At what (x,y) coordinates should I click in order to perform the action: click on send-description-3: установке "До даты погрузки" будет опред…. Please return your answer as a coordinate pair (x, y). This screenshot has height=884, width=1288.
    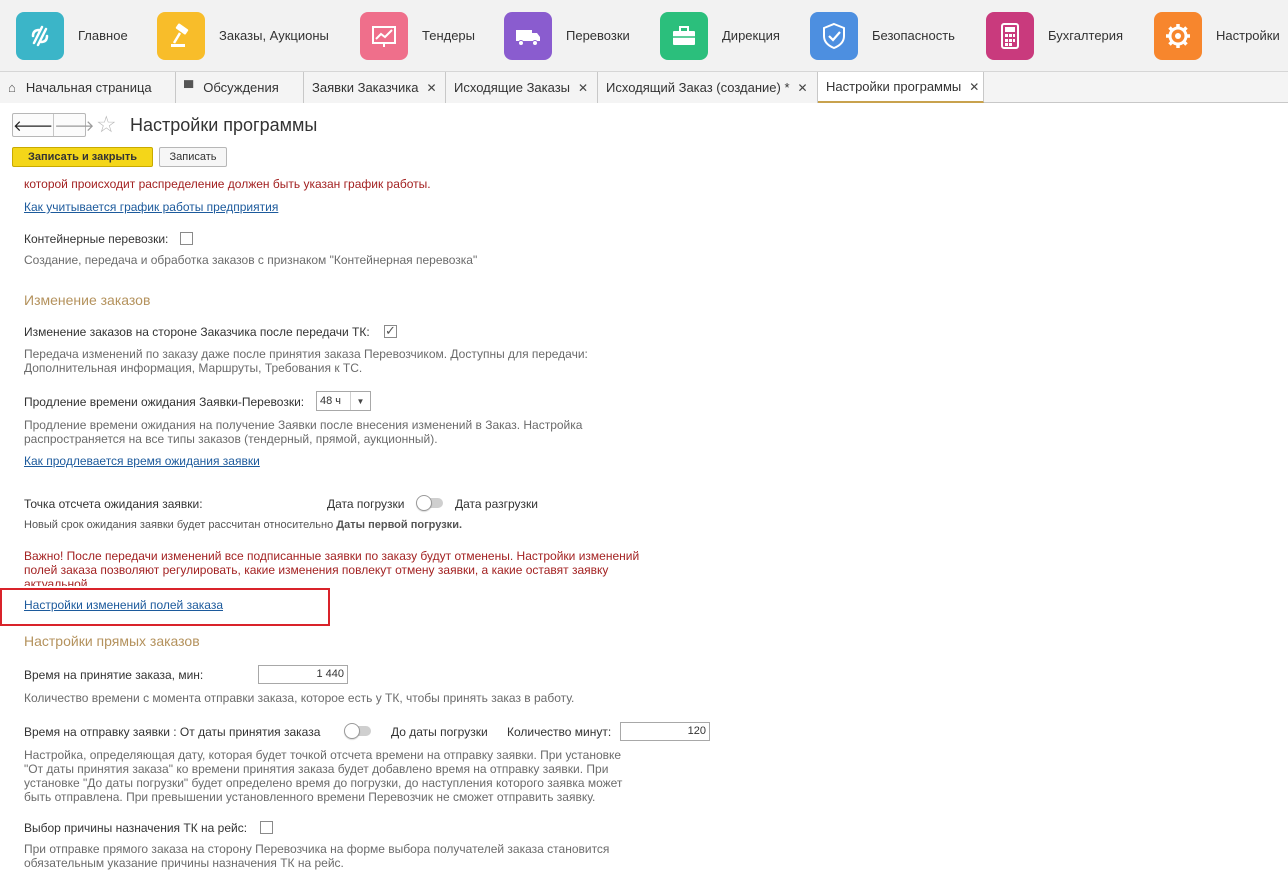
    Looking at the image, I should click on (323, 783).